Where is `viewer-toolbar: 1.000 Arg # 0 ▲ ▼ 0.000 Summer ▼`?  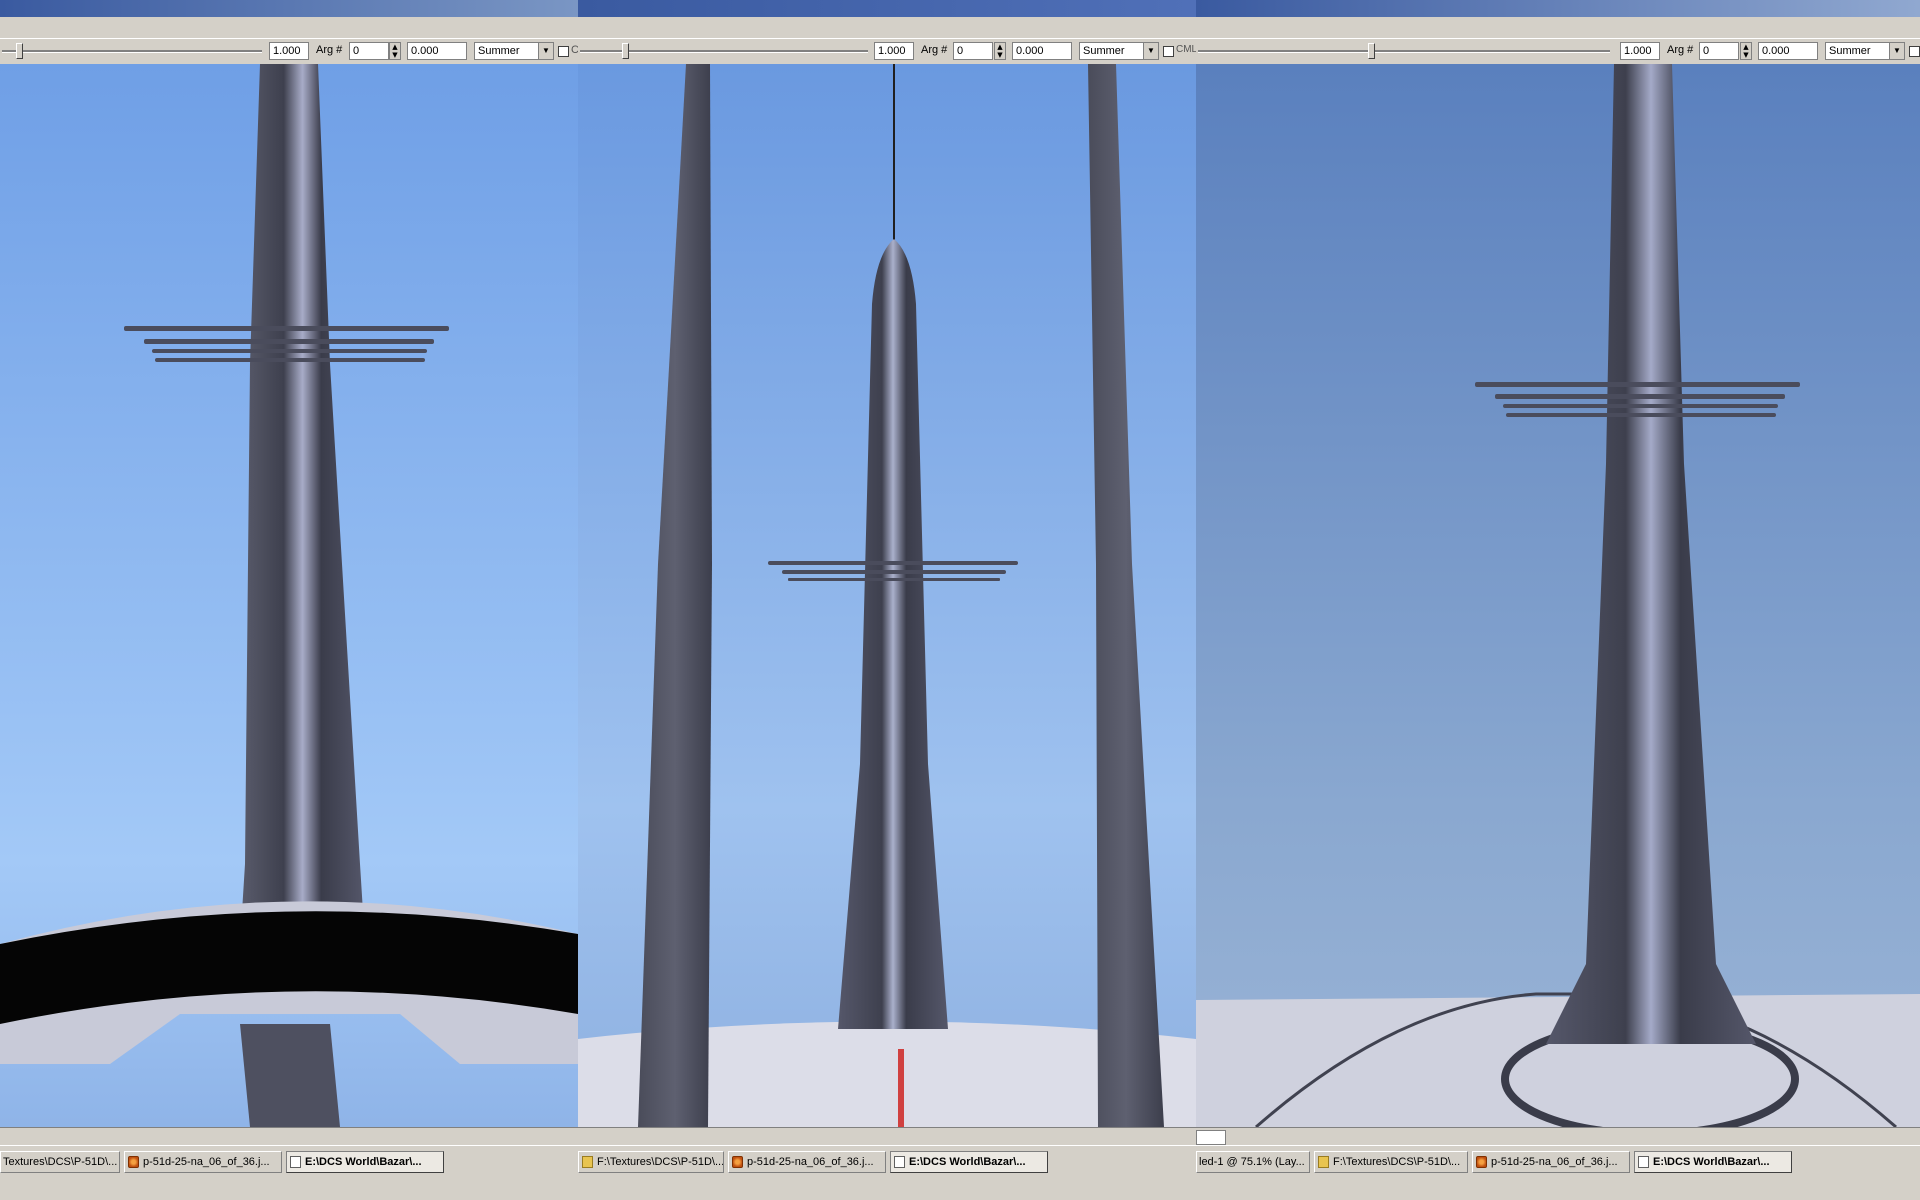
viewer-toolbar: 1.000 Arg # 0 ▲ ▼ 0.000 Summer ▼ is located at coordinates (1558, 52).